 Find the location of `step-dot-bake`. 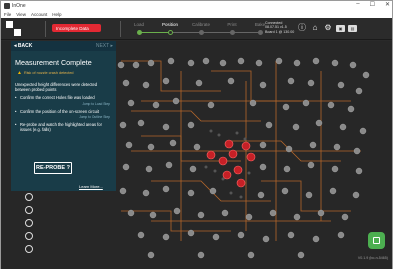

step-dot-bake is located at coordinates (260, 32).